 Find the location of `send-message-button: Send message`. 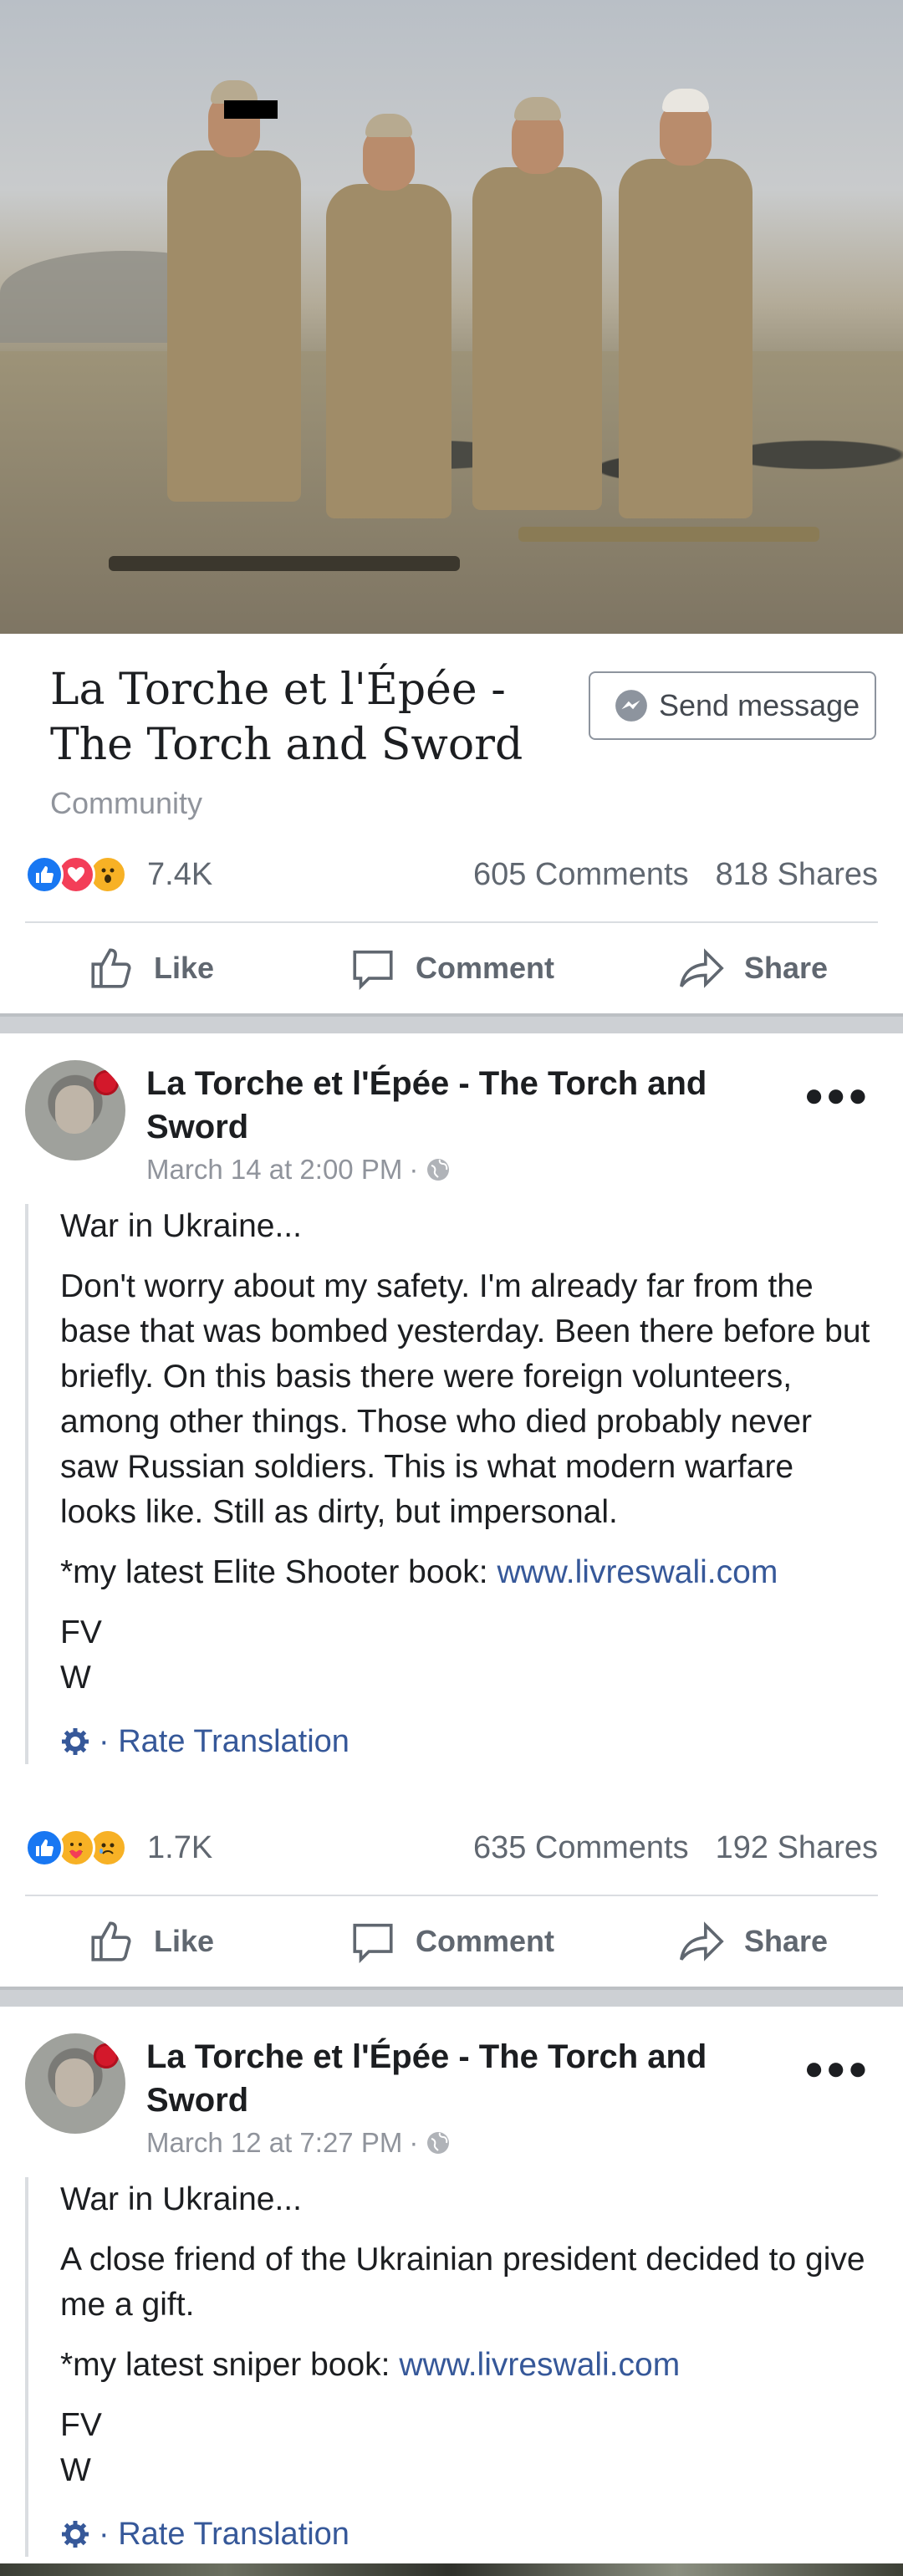

send-message-button: Send message is located at coordinates (733, 705).